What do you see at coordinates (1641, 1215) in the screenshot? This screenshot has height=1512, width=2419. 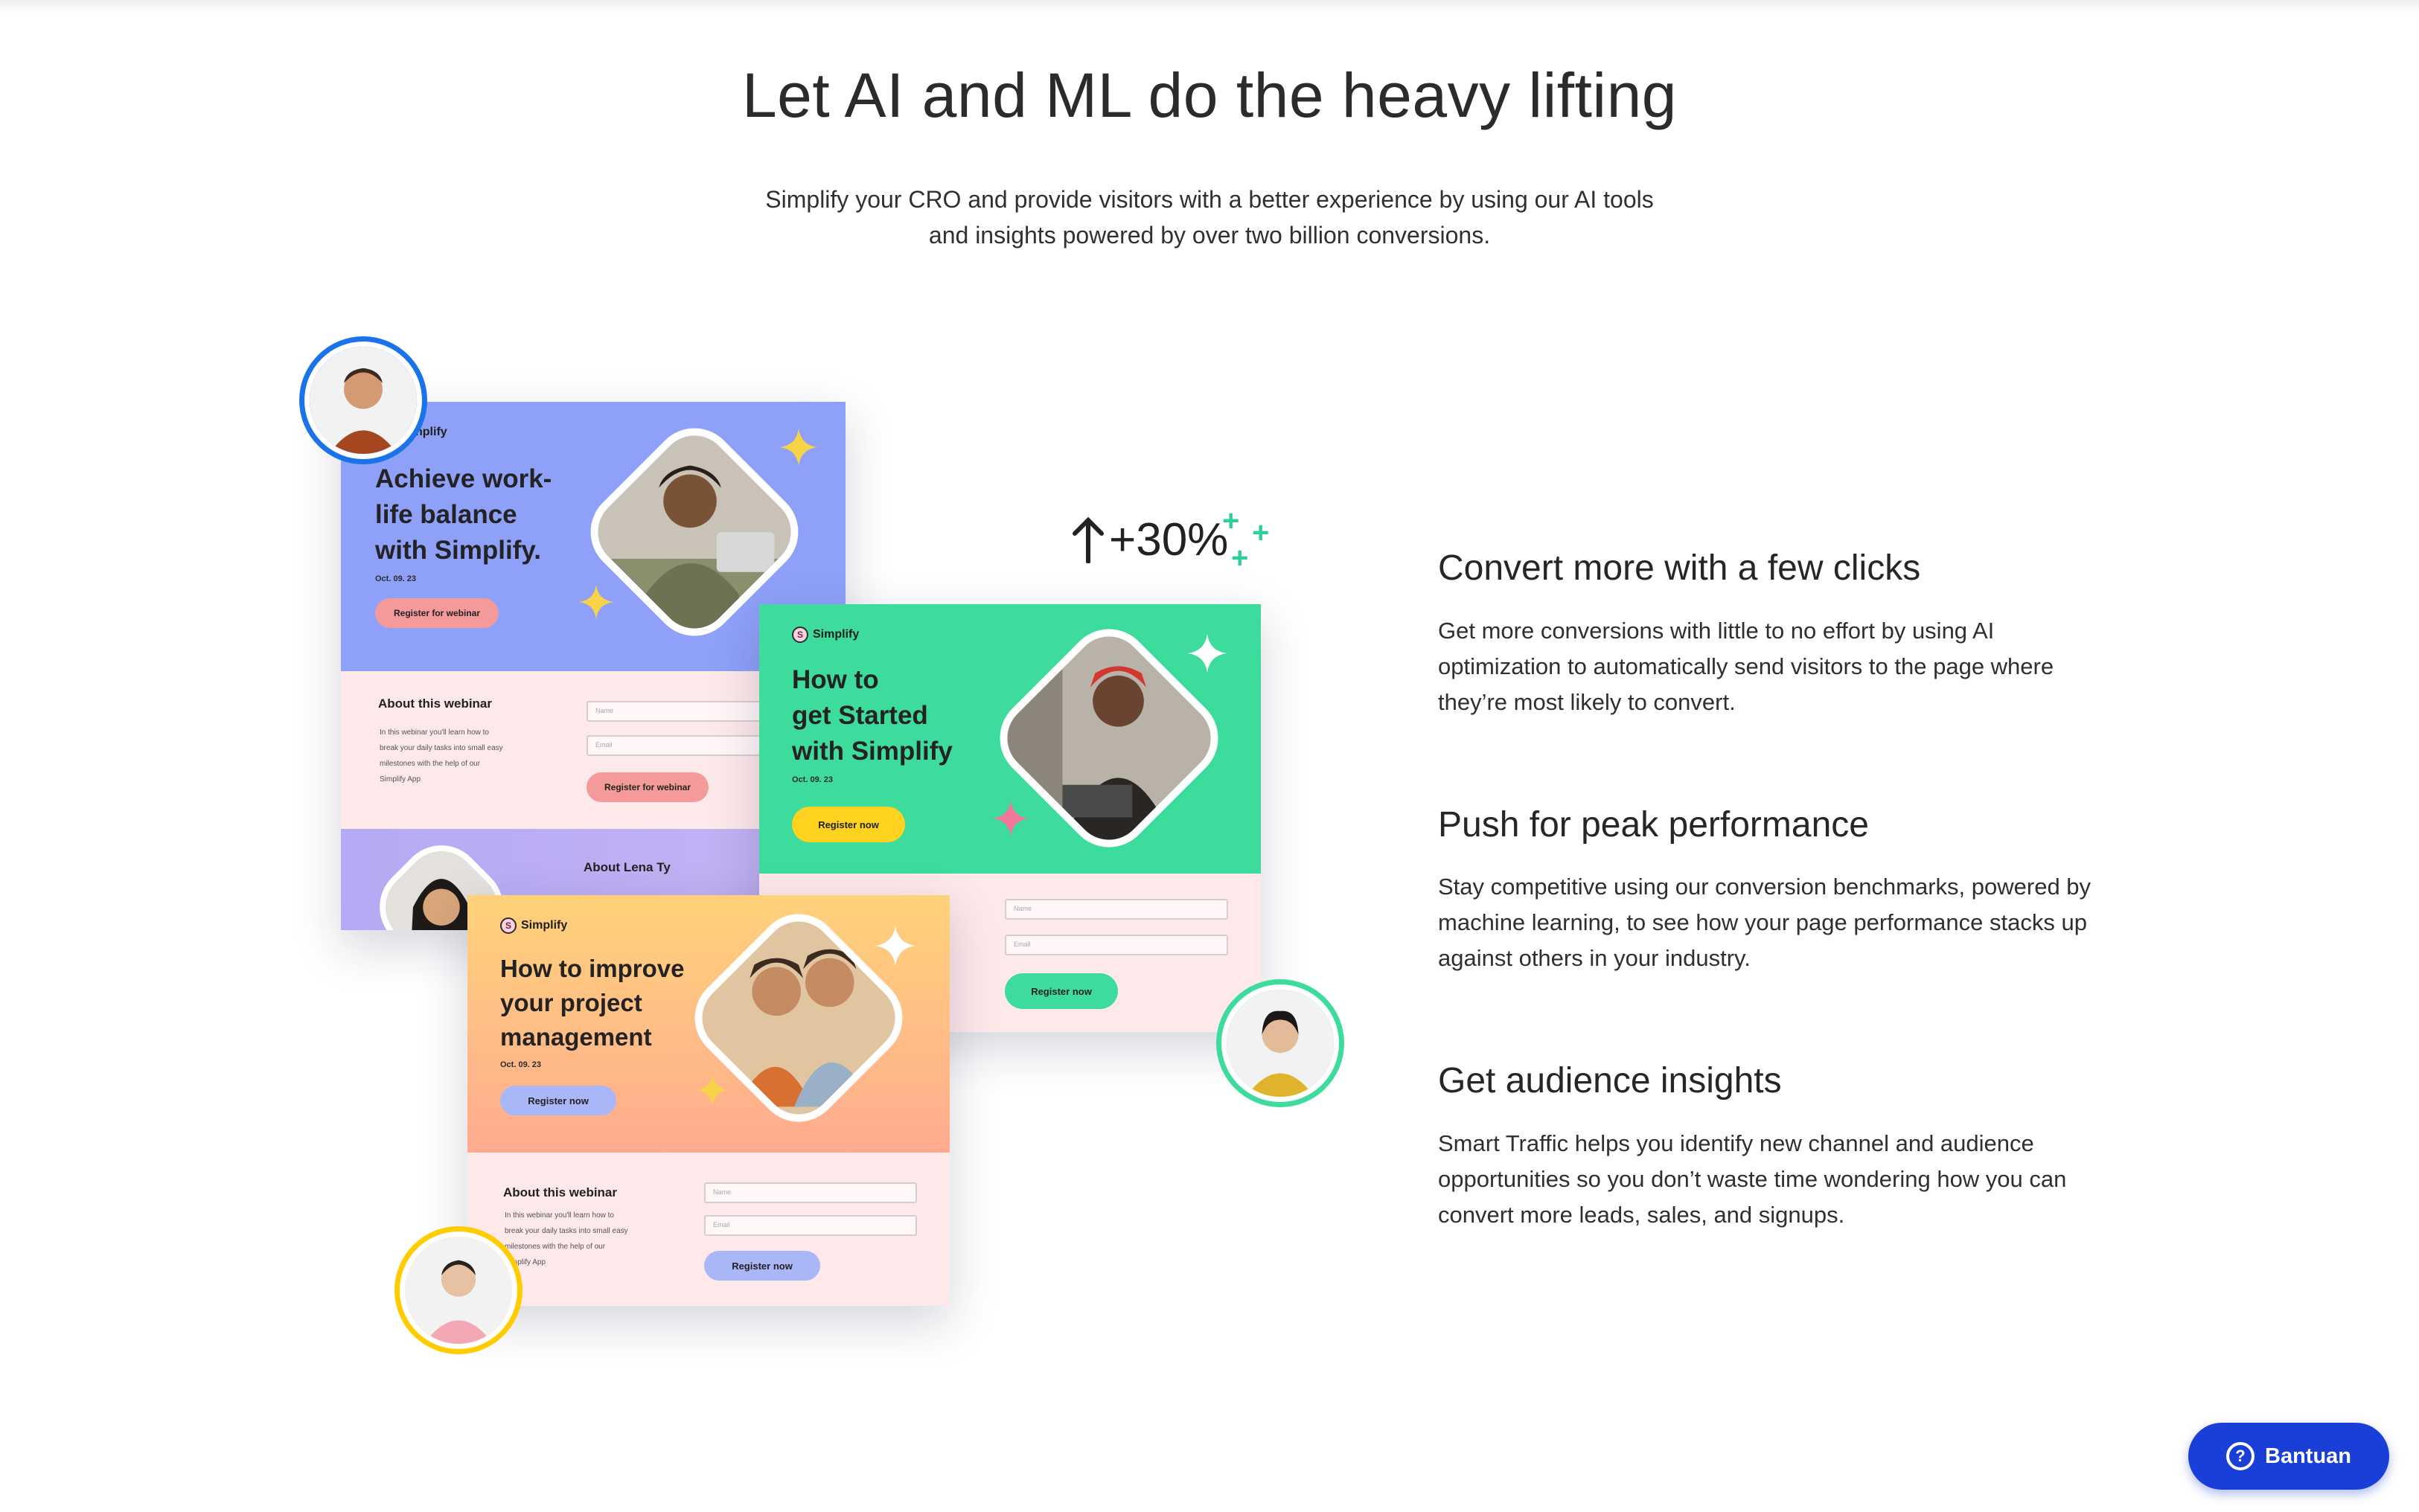 I see `feature-line: convert more leads, sales, and signups.` at bounding box center [1641, 1215].